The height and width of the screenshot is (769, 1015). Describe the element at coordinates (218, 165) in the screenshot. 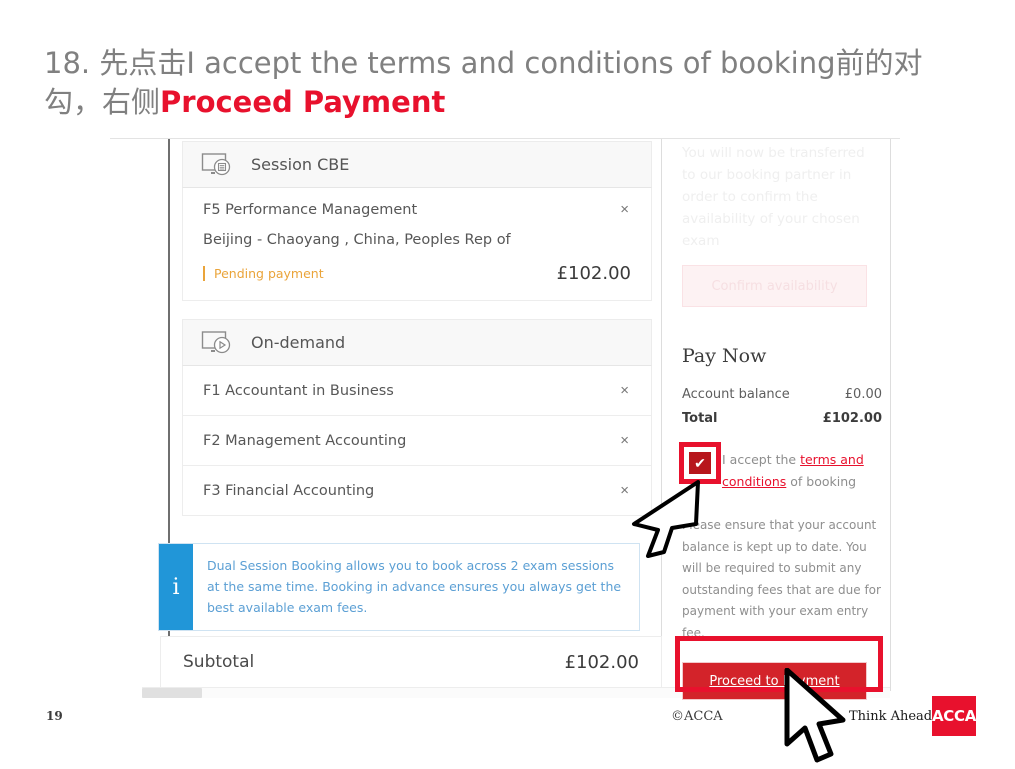

I see `monitor-session-icon` at that location.